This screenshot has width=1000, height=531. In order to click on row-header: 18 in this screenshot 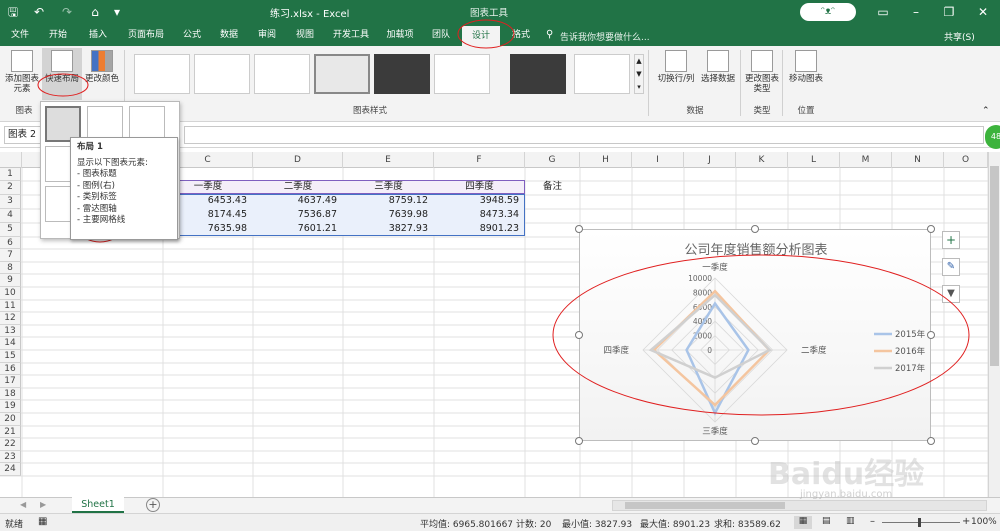, I will do `click(10, 394)`.